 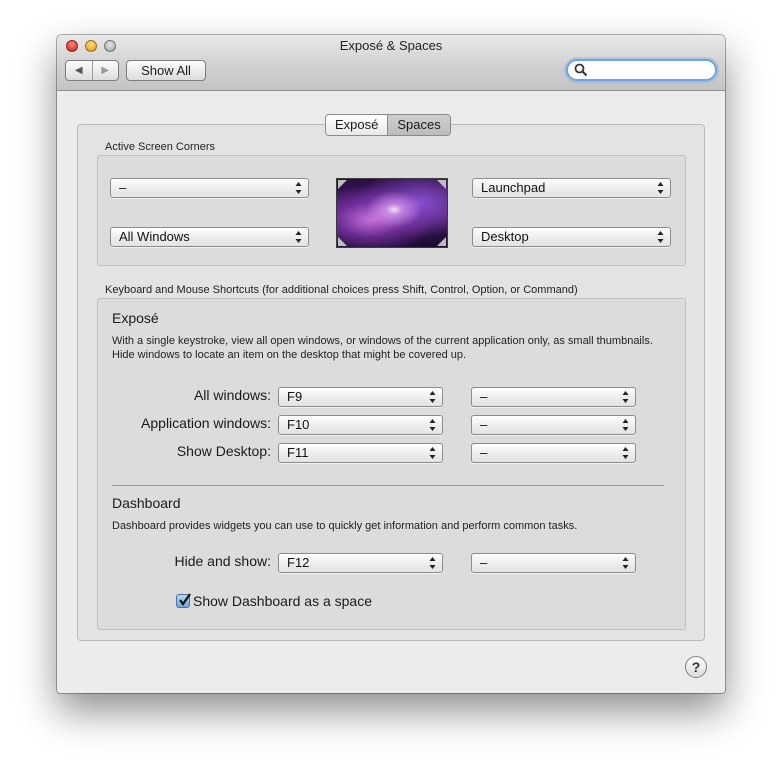 I want to click on corner-top-right-popup: Launchpad, so click(x=571, y=188).